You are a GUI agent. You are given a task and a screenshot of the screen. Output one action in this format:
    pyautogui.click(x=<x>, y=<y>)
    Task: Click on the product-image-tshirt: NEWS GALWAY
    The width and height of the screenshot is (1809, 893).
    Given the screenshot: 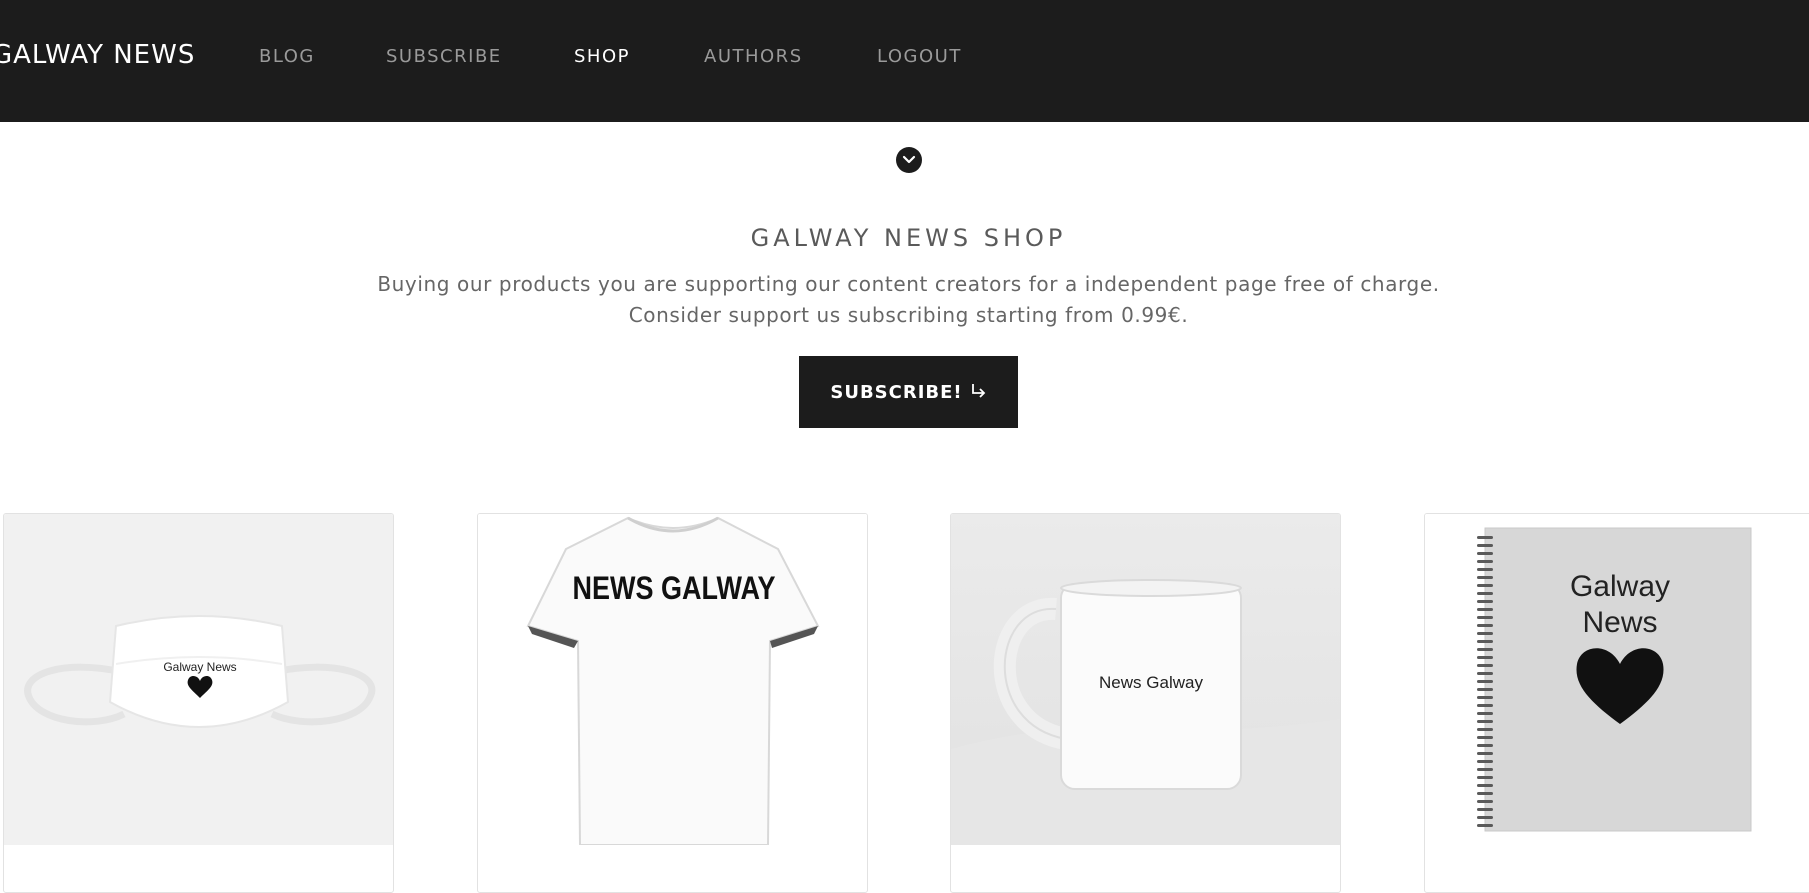 What is the action you would take?
    pyautogui.click(x=672, y=679)
    